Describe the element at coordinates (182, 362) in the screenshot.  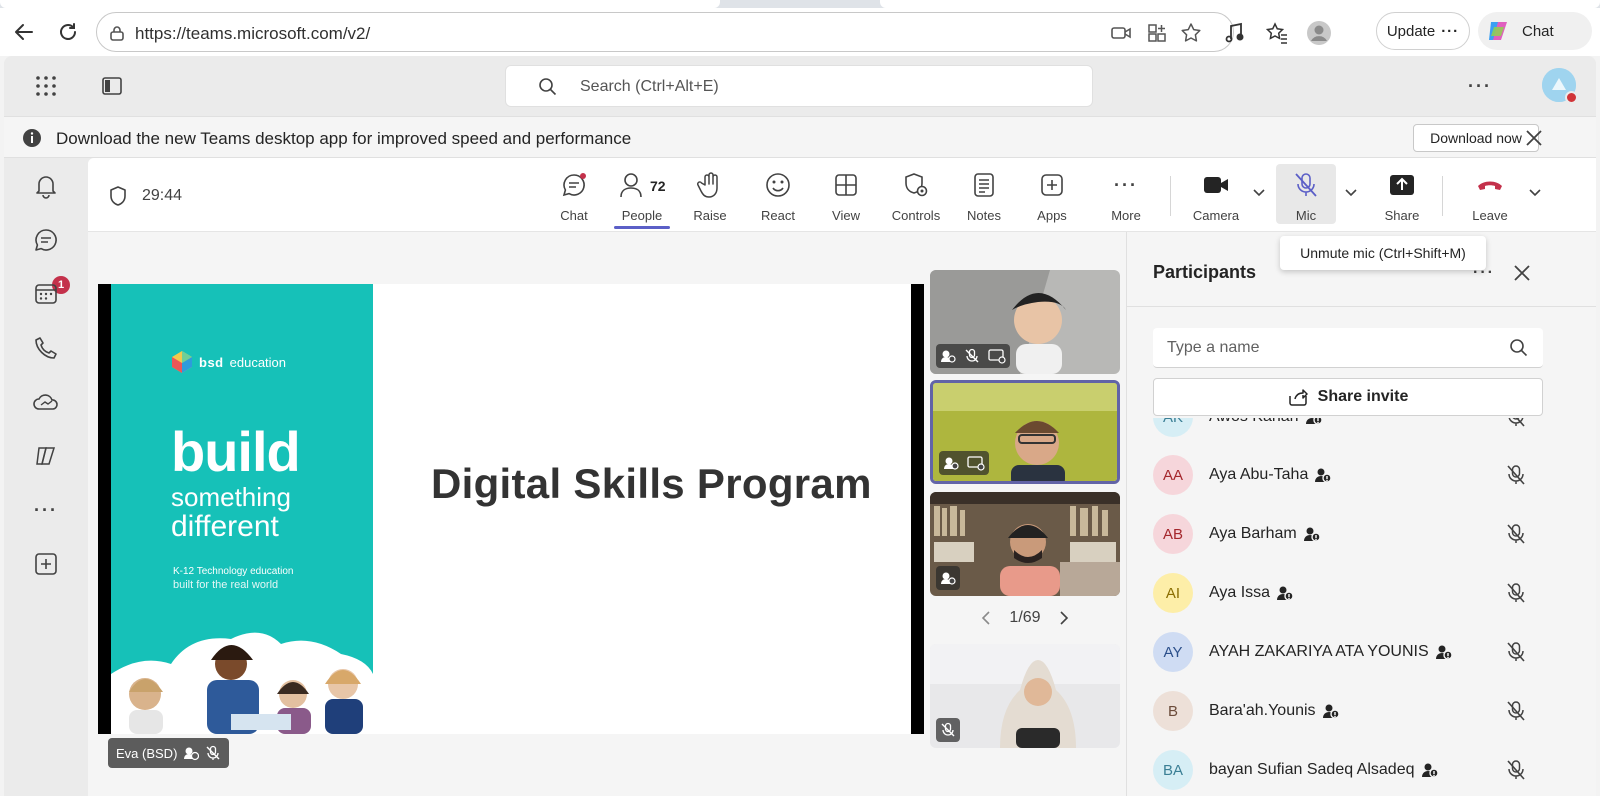
I see `bsd-hexagon-icon` at that location.